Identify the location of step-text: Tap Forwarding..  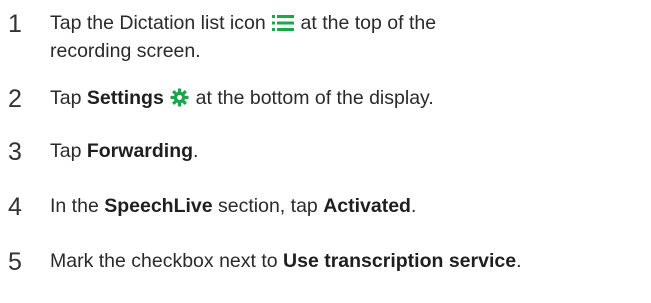
(124, 151).